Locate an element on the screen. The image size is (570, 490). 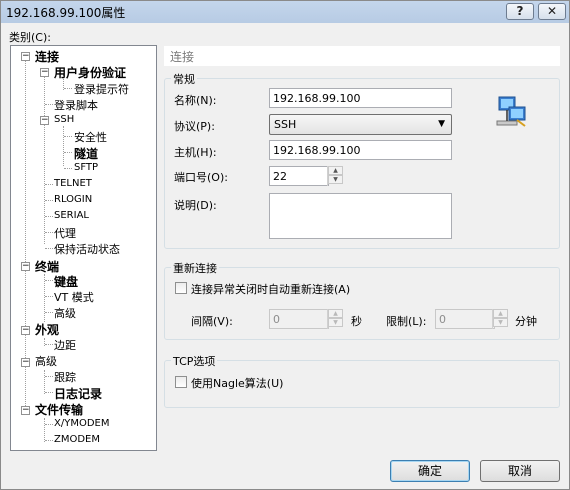
minutes-label: 分钟 is located at coordinates (526, 321).